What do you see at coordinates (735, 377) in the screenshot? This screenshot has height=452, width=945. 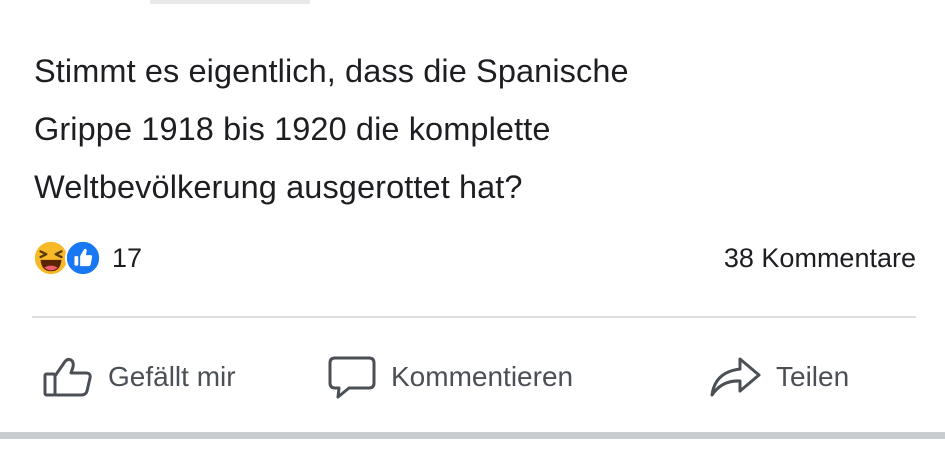 I see `share-arrow-icon` at bounding box center [735, 377].